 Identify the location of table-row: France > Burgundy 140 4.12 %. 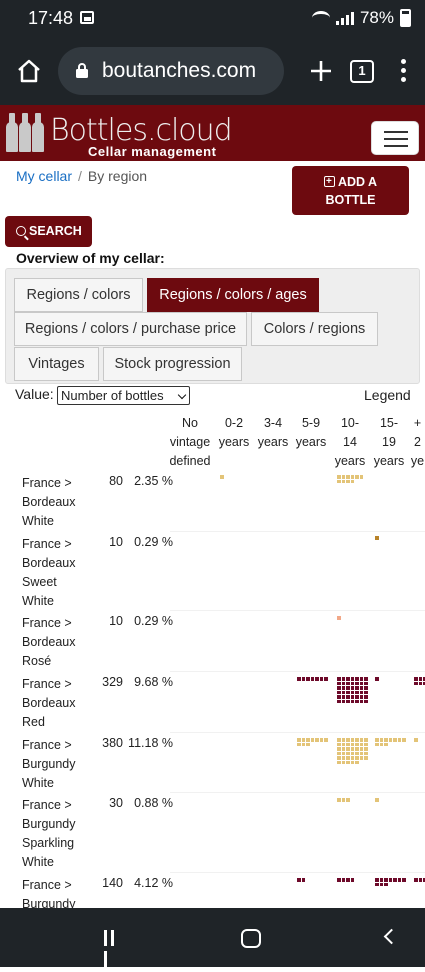
(216, 890).